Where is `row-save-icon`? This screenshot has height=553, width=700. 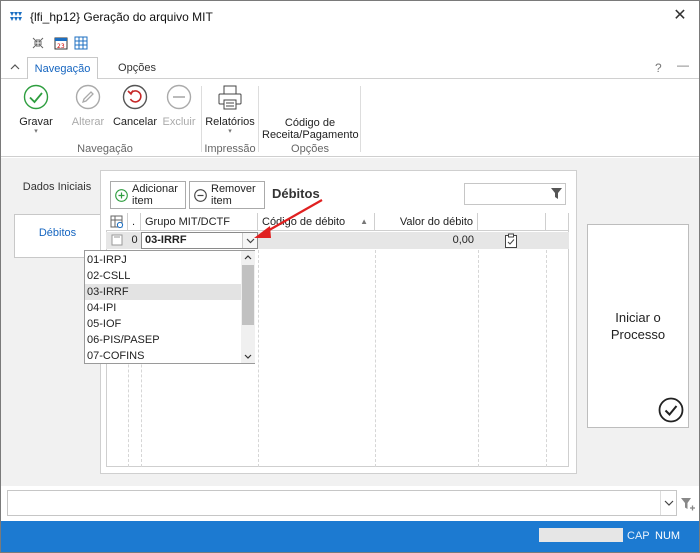 row-save-icon is located at coordinates (117, 240).